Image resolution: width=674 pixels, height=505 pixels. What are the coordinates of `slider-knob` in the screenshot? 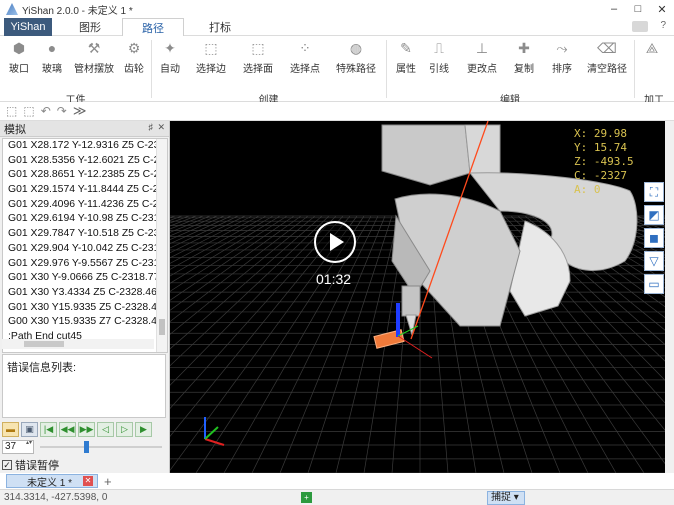 It's located at (86, 447).